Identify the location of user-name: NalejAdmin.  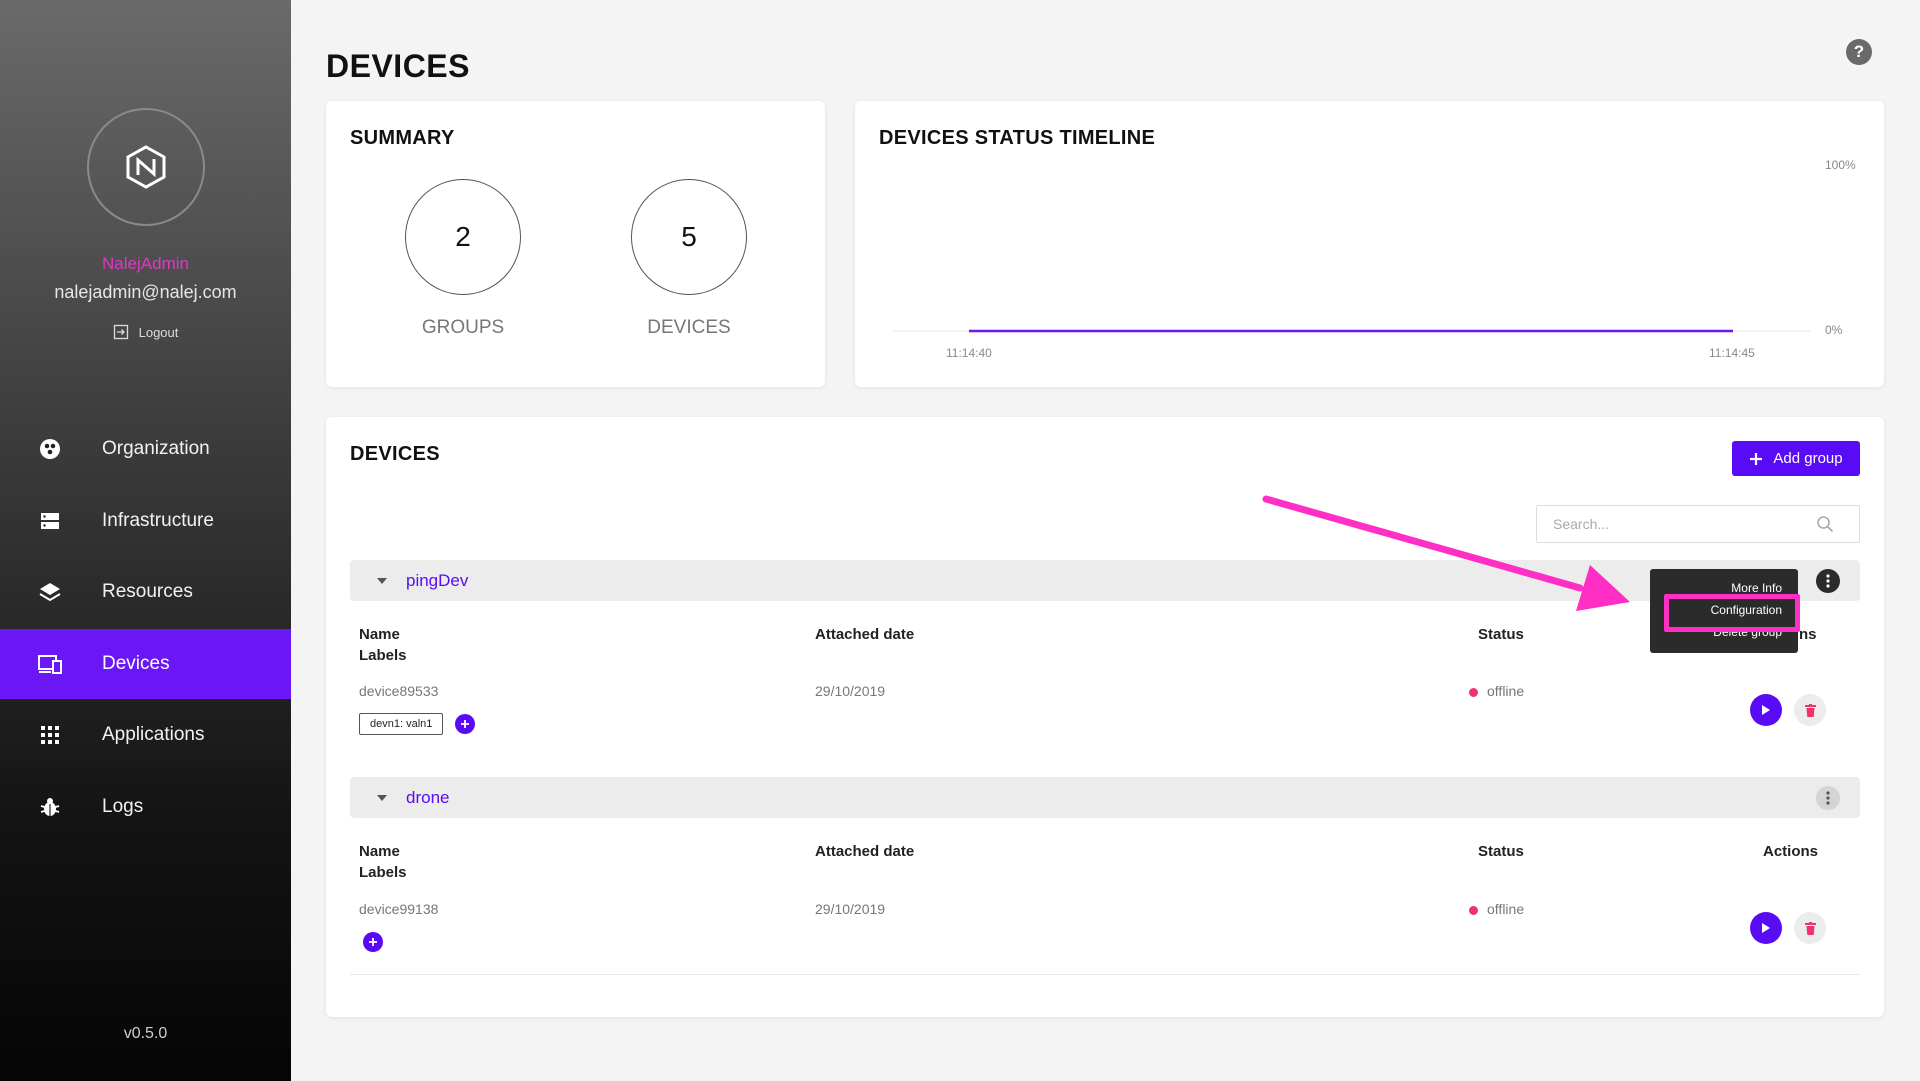
(145, 263).